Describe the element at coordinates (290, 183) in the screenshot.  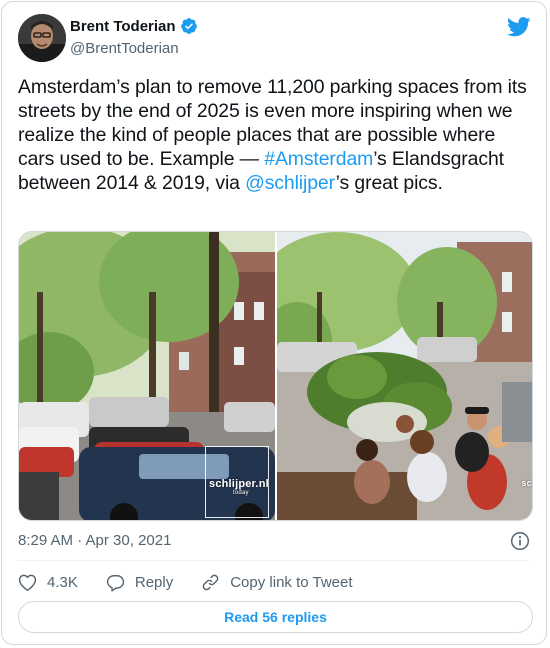
I see `mention-link: @schlijper` at that location.